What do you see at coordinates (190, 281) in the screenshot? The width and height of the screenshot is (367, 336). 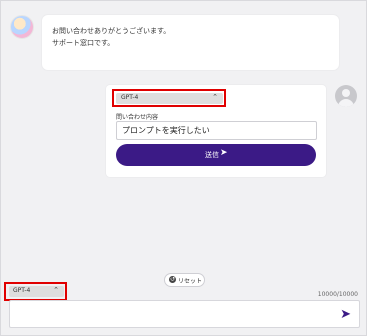 I see `reset-label: リセット` at bounding box center [190, 281].